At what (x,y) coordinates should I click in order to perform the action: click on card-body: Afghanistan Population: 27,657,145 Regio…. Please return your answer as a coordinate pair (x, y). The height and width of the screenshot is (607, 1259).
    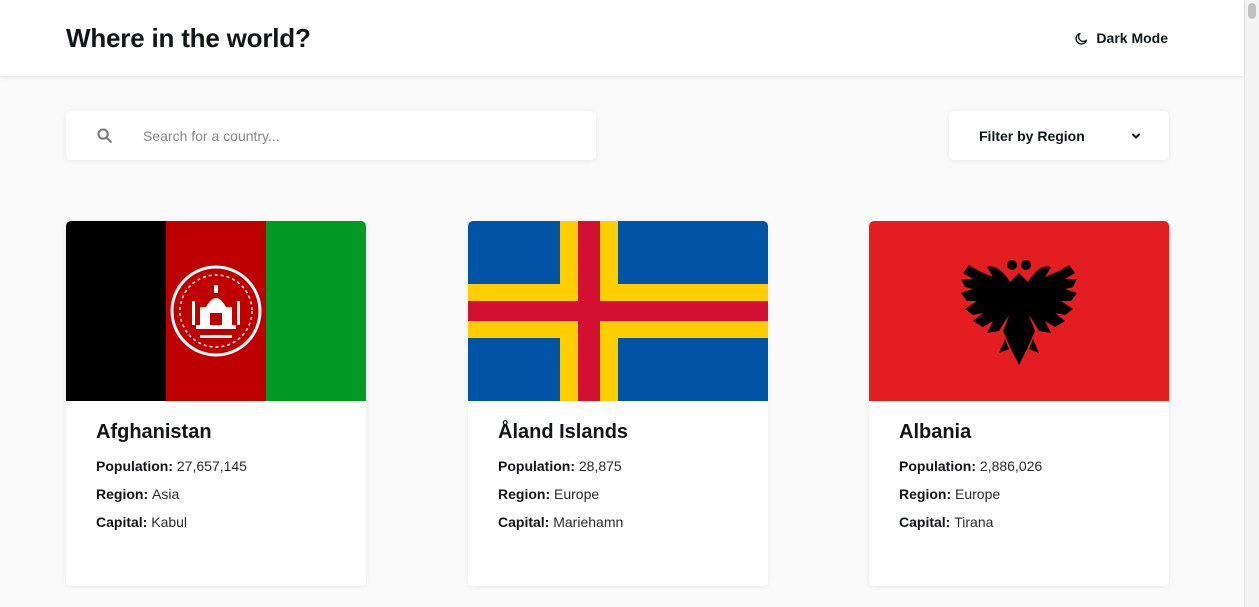
    Looking at the image, I should click on (216, 466).